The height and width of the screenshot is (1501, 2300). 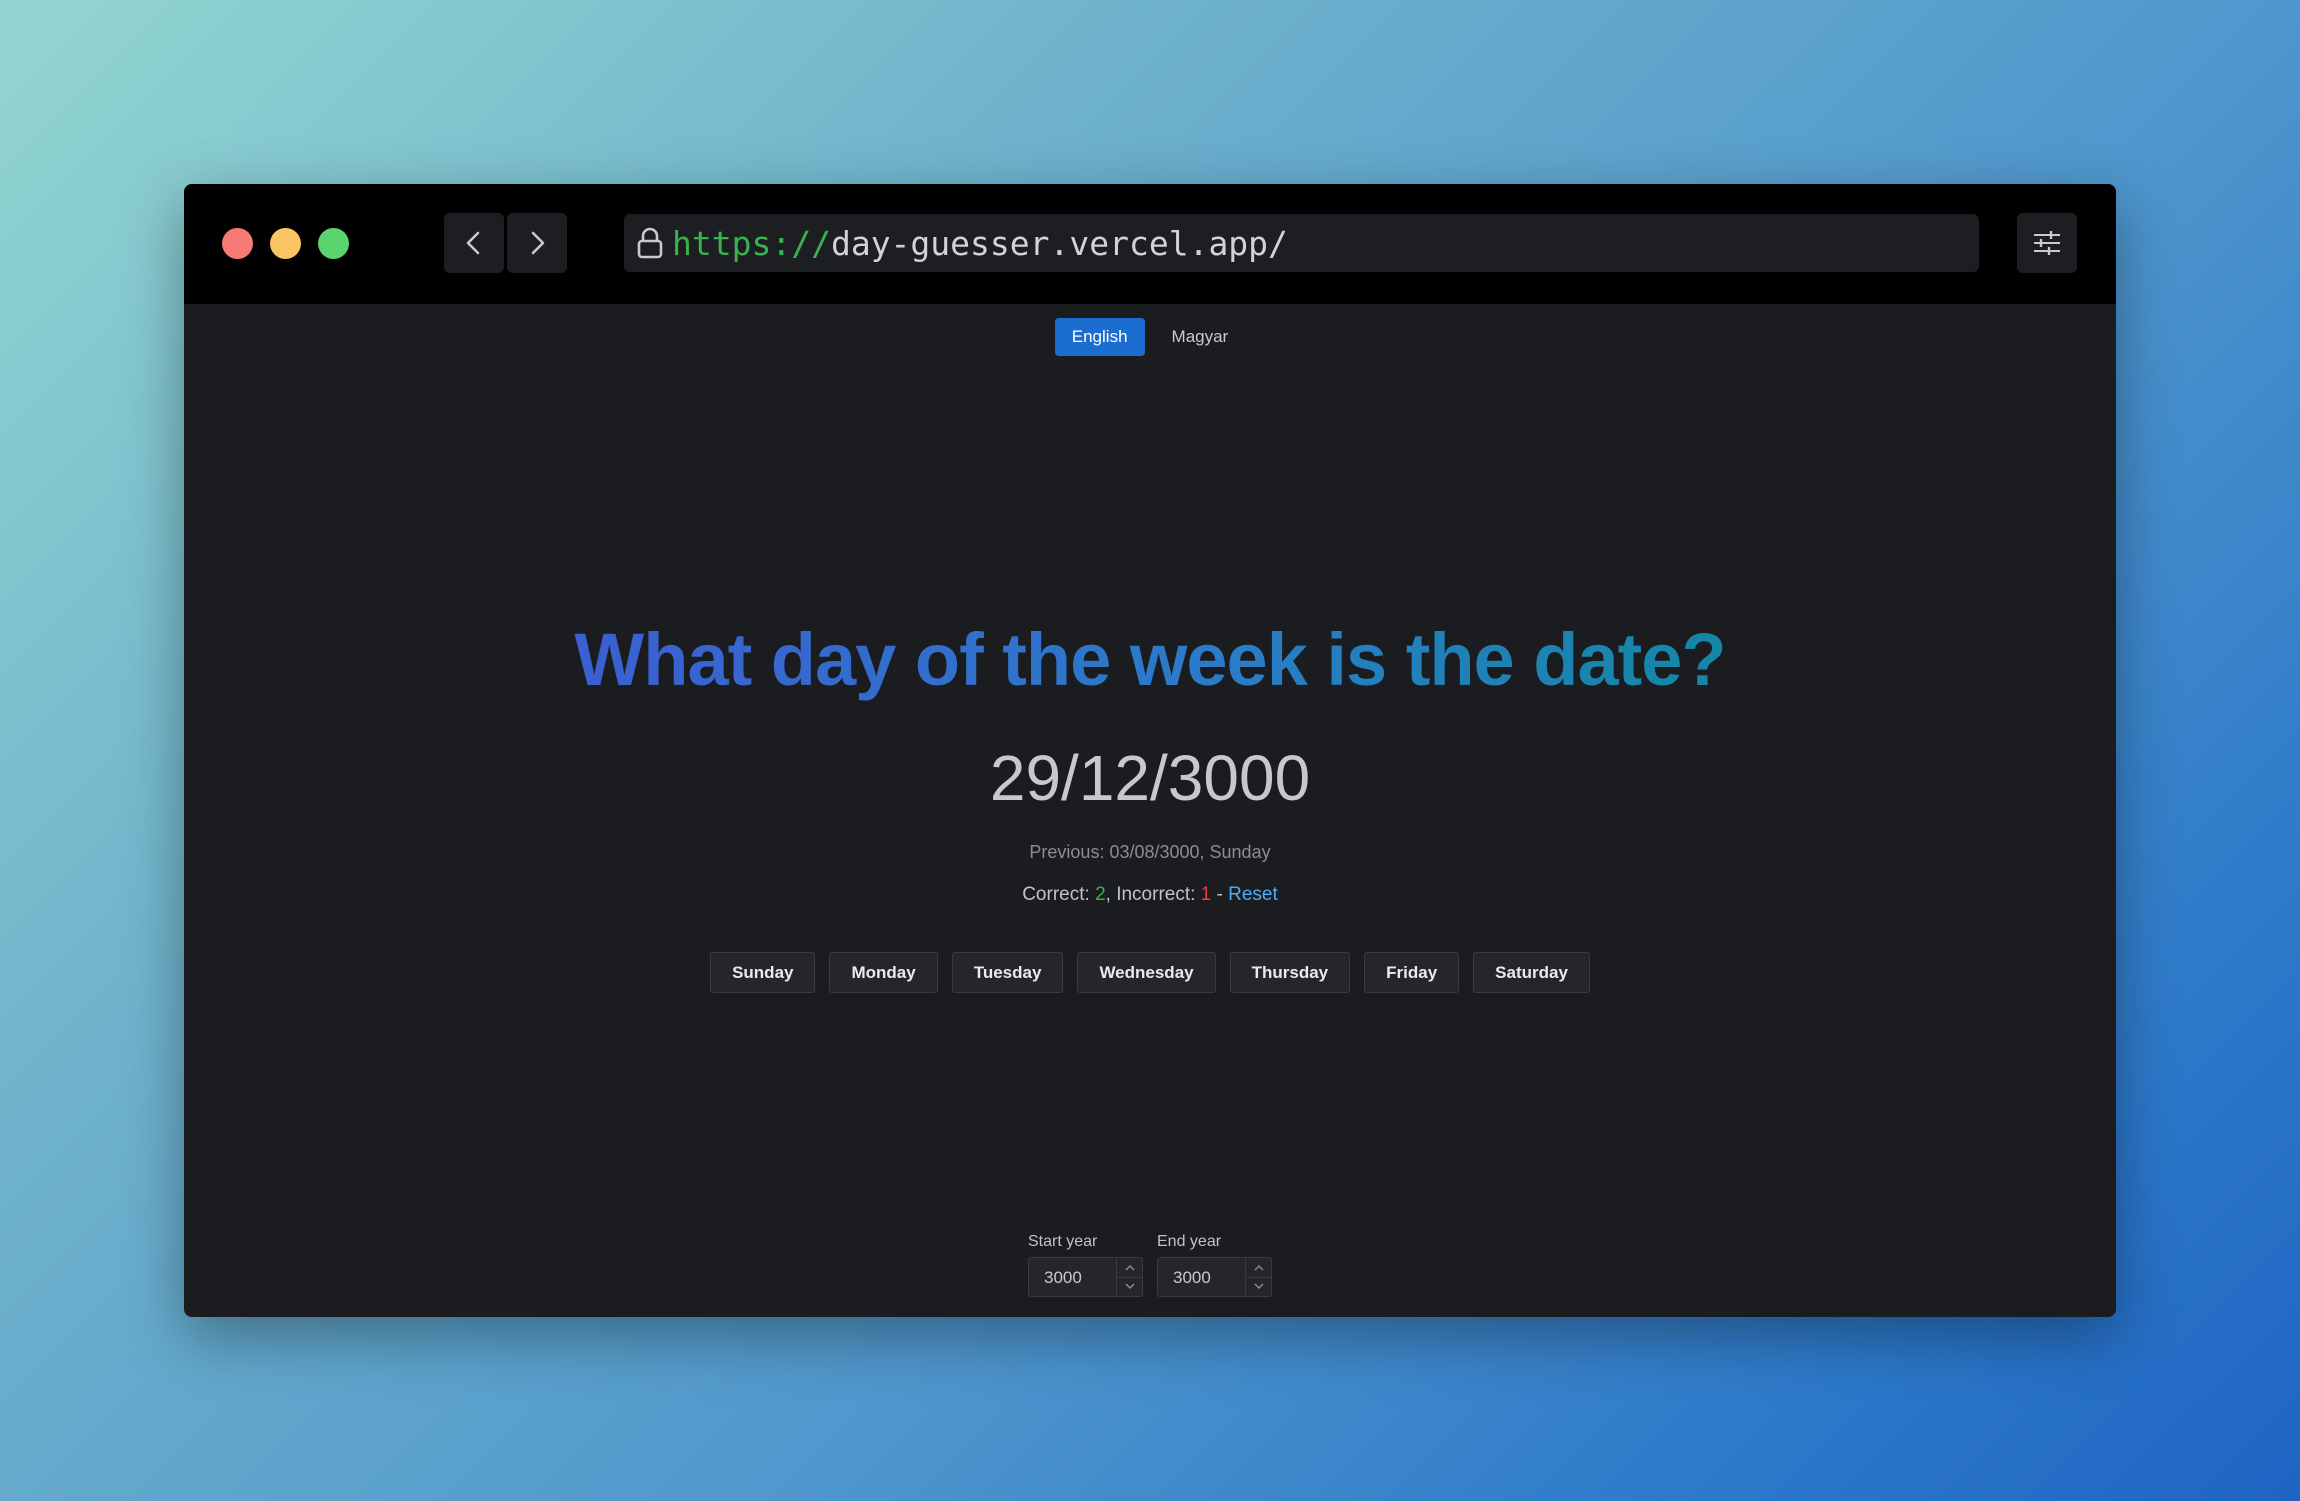 What do you see at coordinates (1150, 852) in the screenshot?
I see `previous-result: Previous: 03/08/3000, Sunday` at bounding box center [1150, 852].